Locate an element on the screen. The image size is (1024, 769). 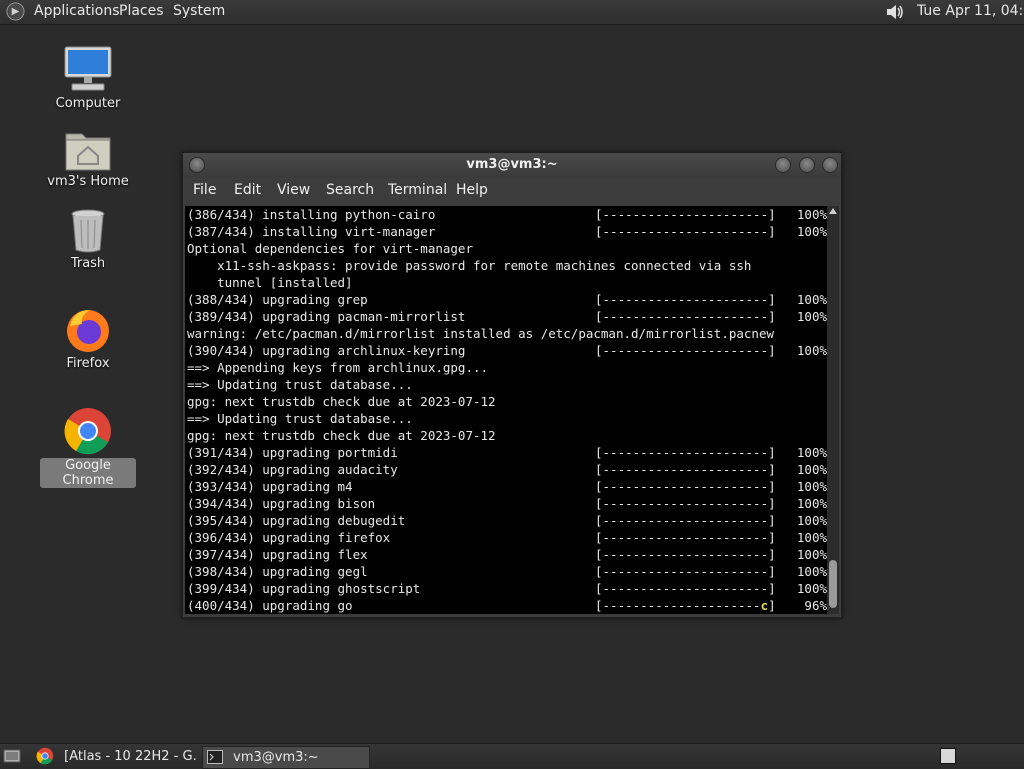
maximize-button is located at coordinates (807, 165).